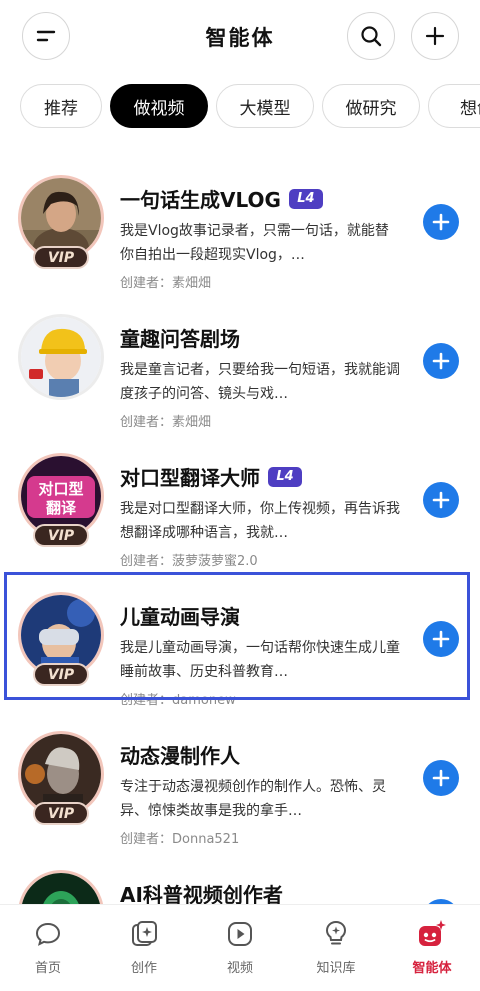 This screenshot has width=480, height=991. I want to click on agent-title-row: 一句话生成VLOG L4, so click(221, 198).